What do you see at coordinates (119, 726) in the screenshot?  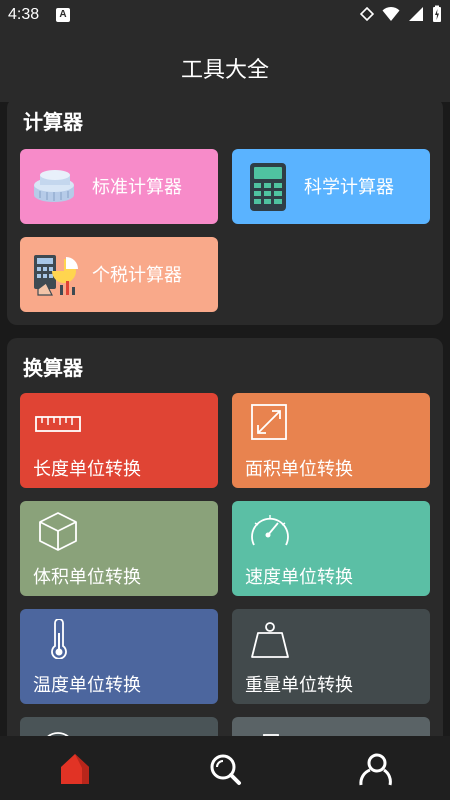 I see `more-converter-card-left` at bounding box center [119, 726].